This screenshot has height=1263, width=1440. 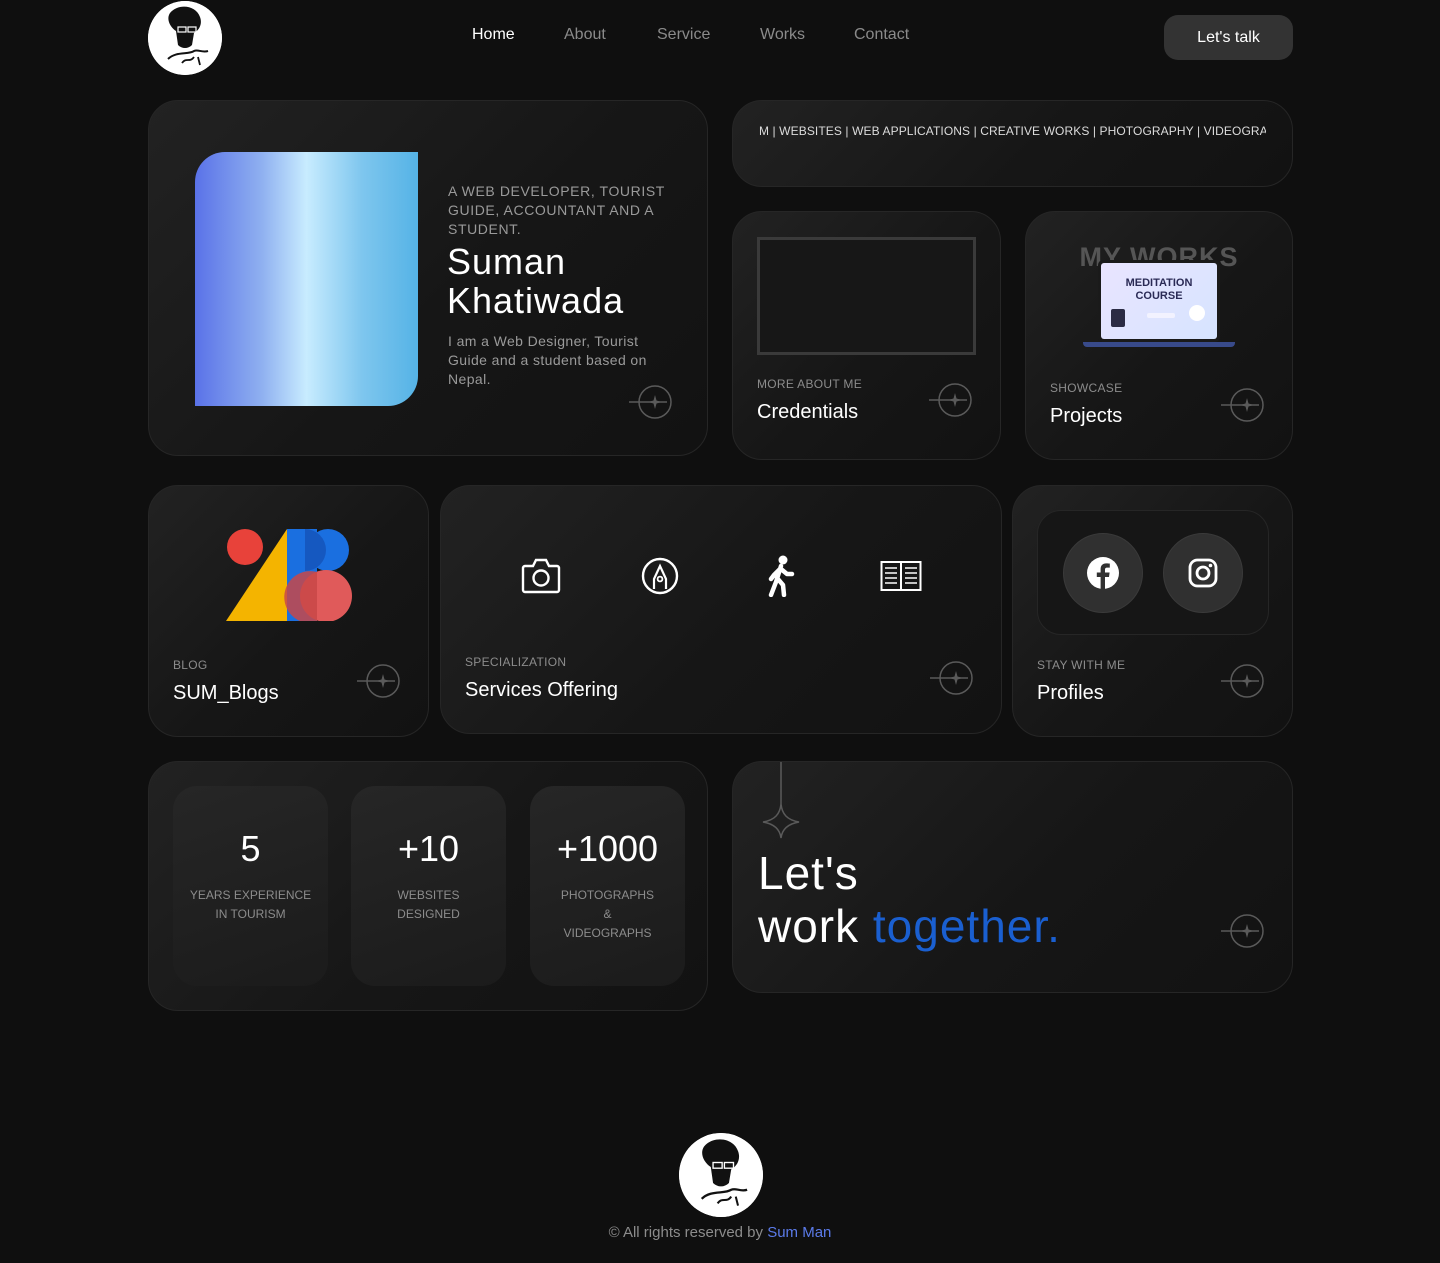 I want to click on cta-line2-together: together., so click(x=966, y=926).